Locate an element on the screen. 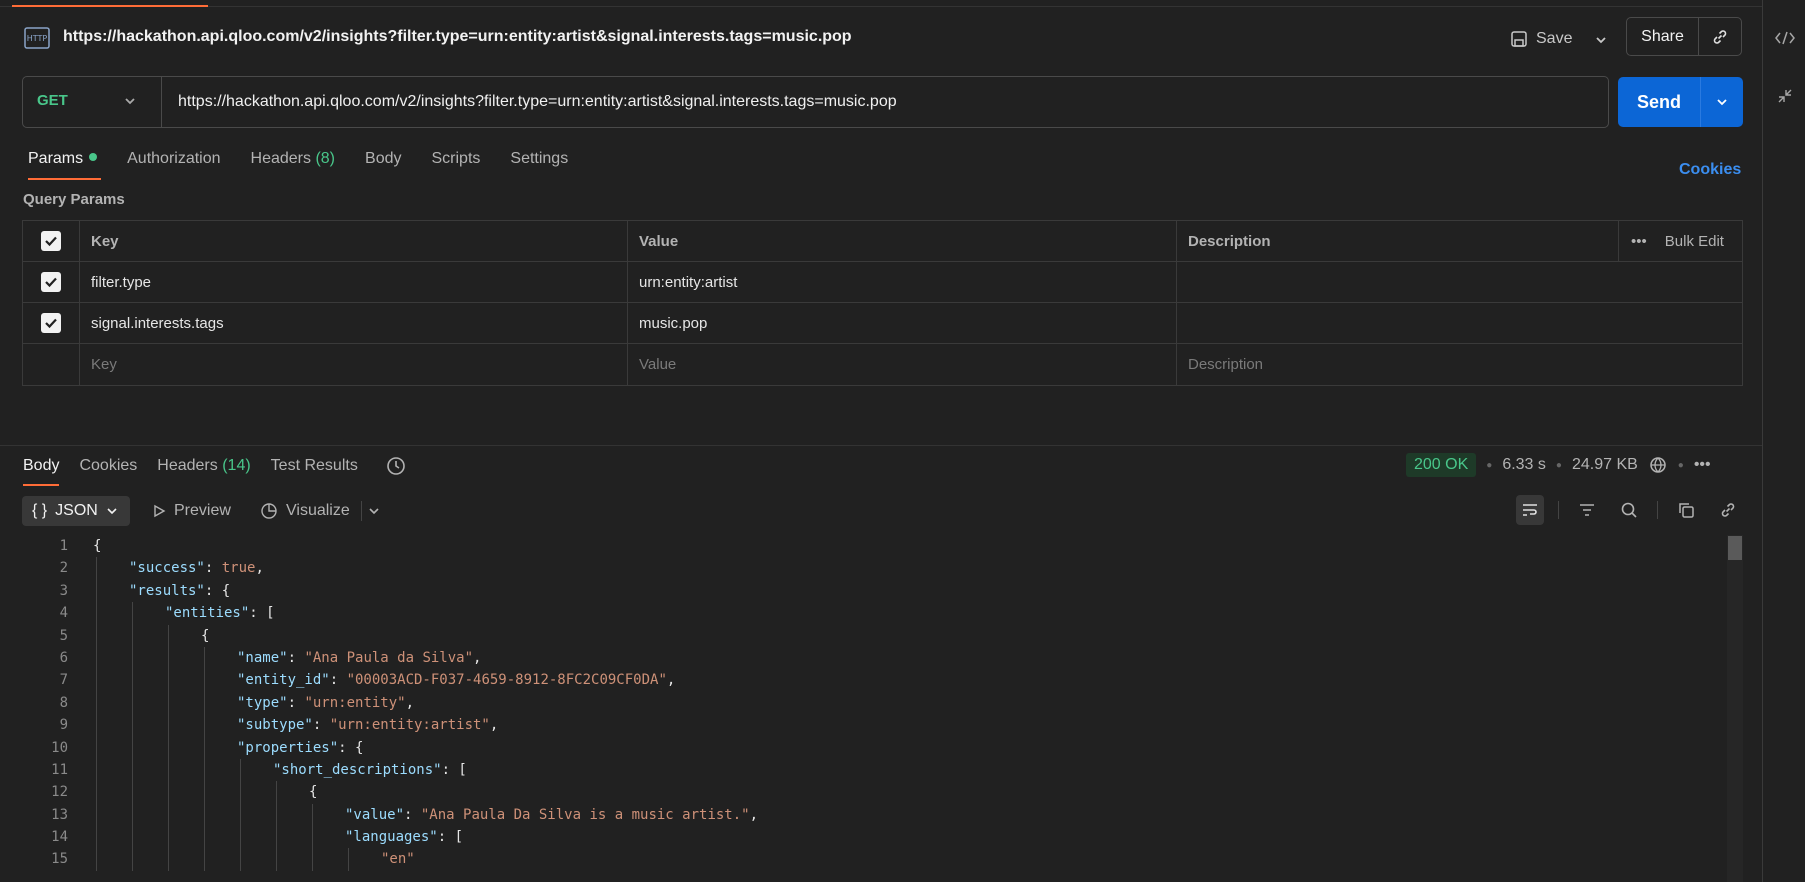  param-value: music.pop is located at coordinates (902, 323).